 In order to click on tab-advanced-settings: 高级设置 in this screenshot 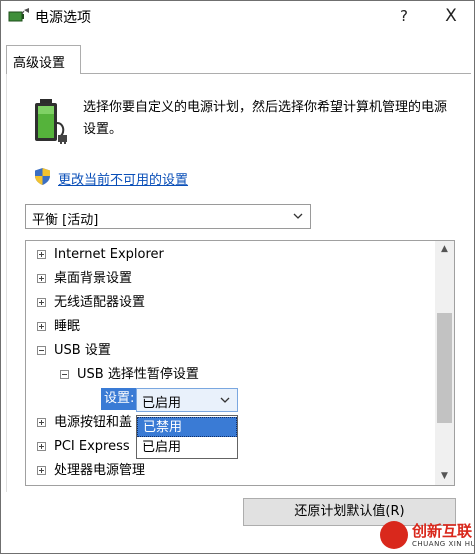, I will do `click(43, 59)`.